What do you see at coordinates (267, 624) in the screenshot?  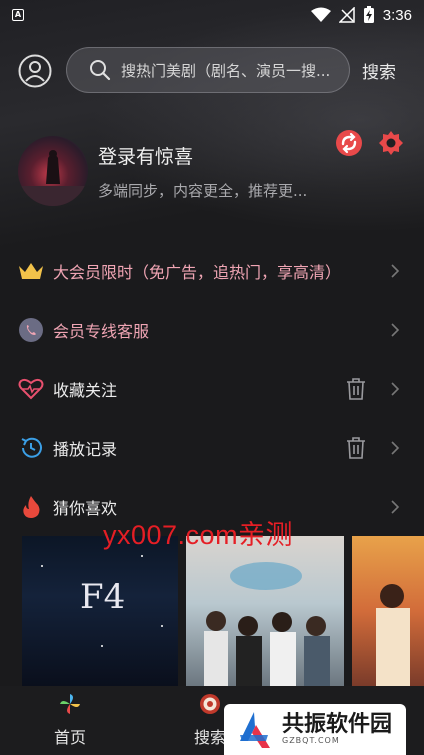 I see `poster-art-group` at bounding box center [267, 624].